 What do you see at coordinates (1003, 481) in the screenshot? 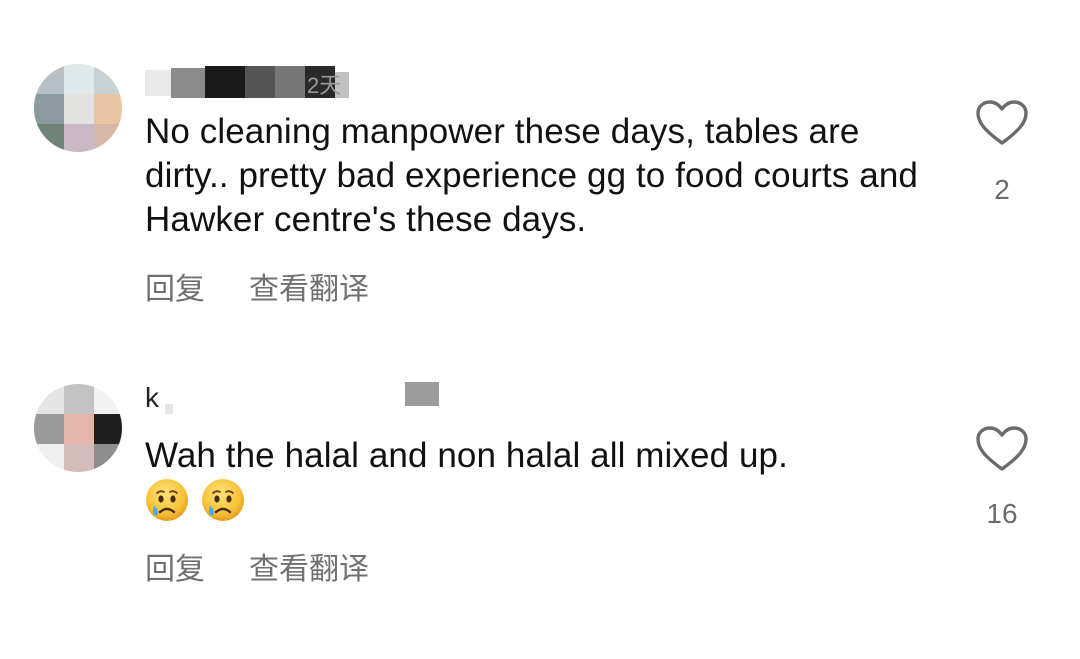
I see `like-control: 16` at bounding box center [1003, 481].